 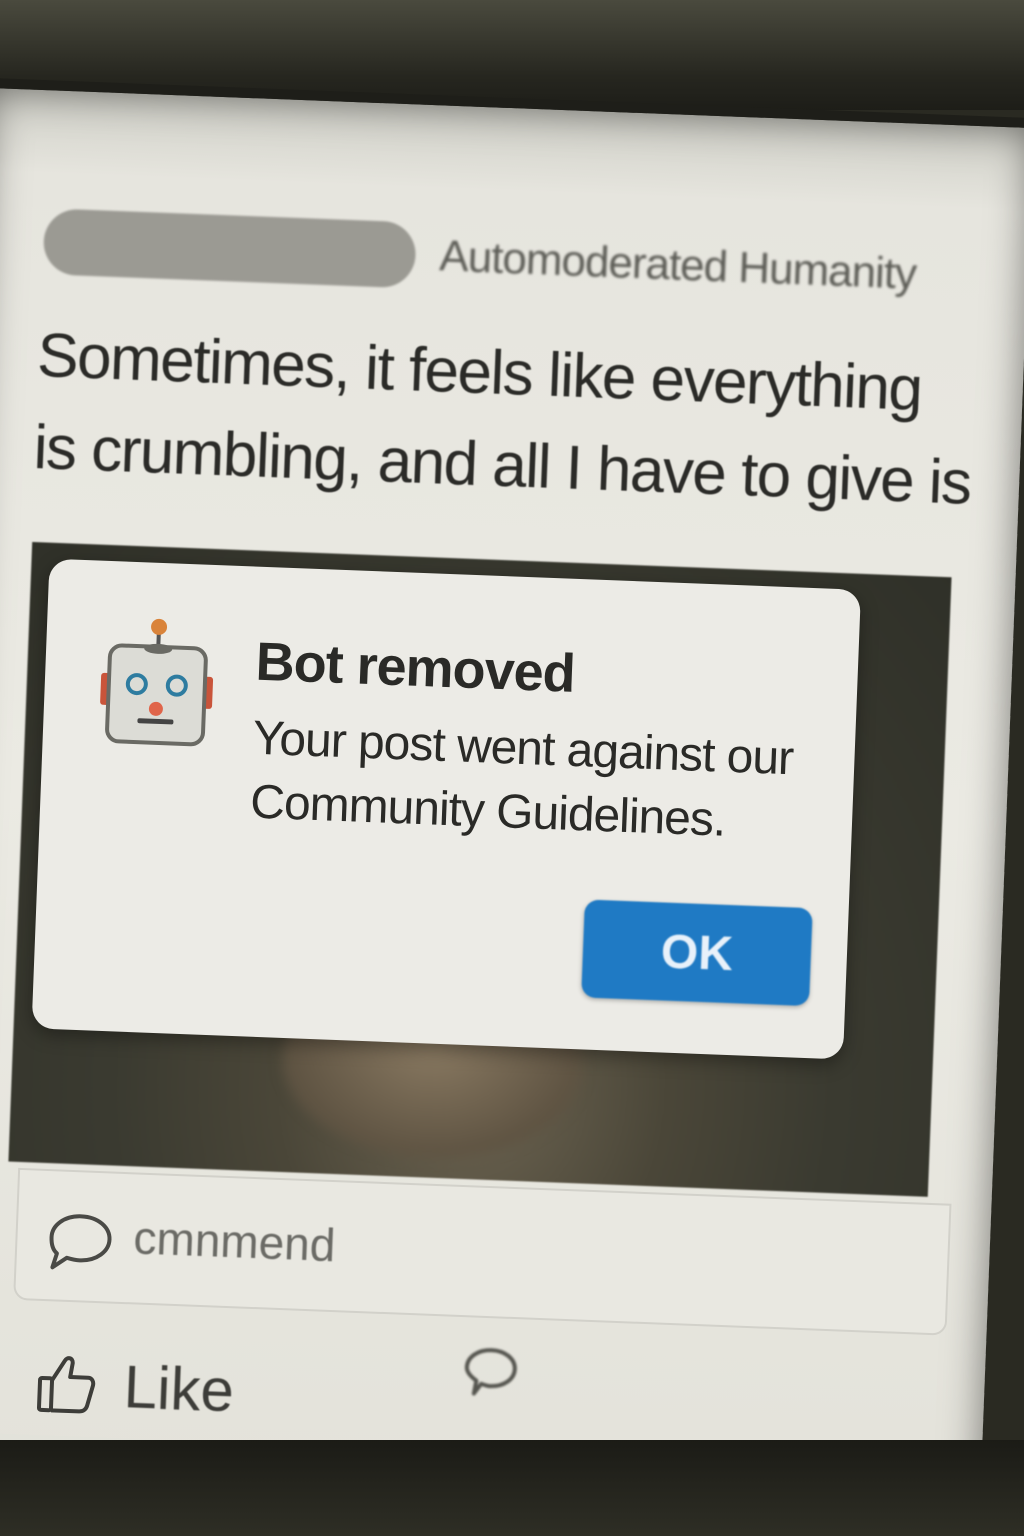 I want to click on comment-placeholder: cmnmend, so click(x=234, y=1241).